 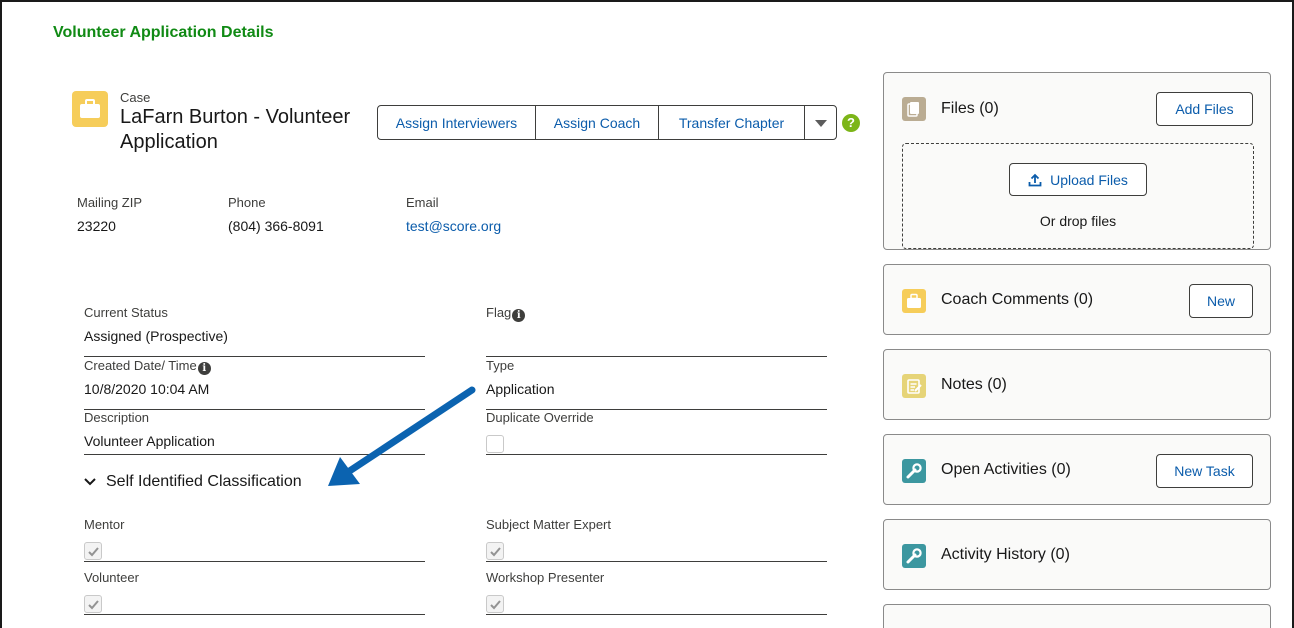 I want to click on mailing-zip-label: Mailing ZIP, so click(x=110, y=202).